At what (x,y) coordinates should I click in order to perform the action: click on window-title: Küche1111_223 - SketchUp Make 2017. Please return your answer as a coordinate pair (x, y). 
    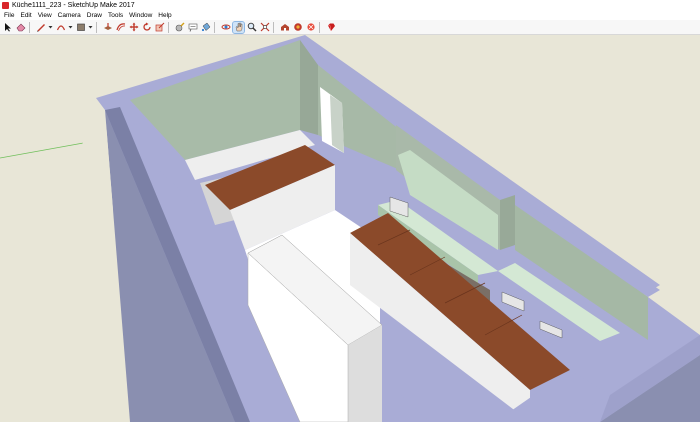
    Looking at the image, I should click on (73, 5).